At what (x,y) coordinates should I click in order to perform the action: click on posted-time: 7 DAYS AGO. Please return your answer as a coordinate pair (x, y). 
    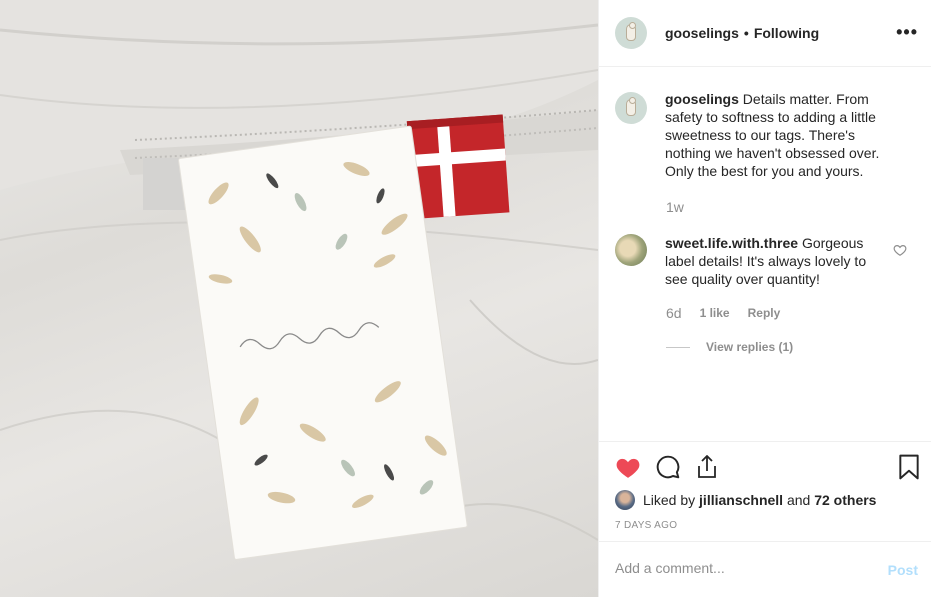
    Looking at the image, I should click on (646, 525).